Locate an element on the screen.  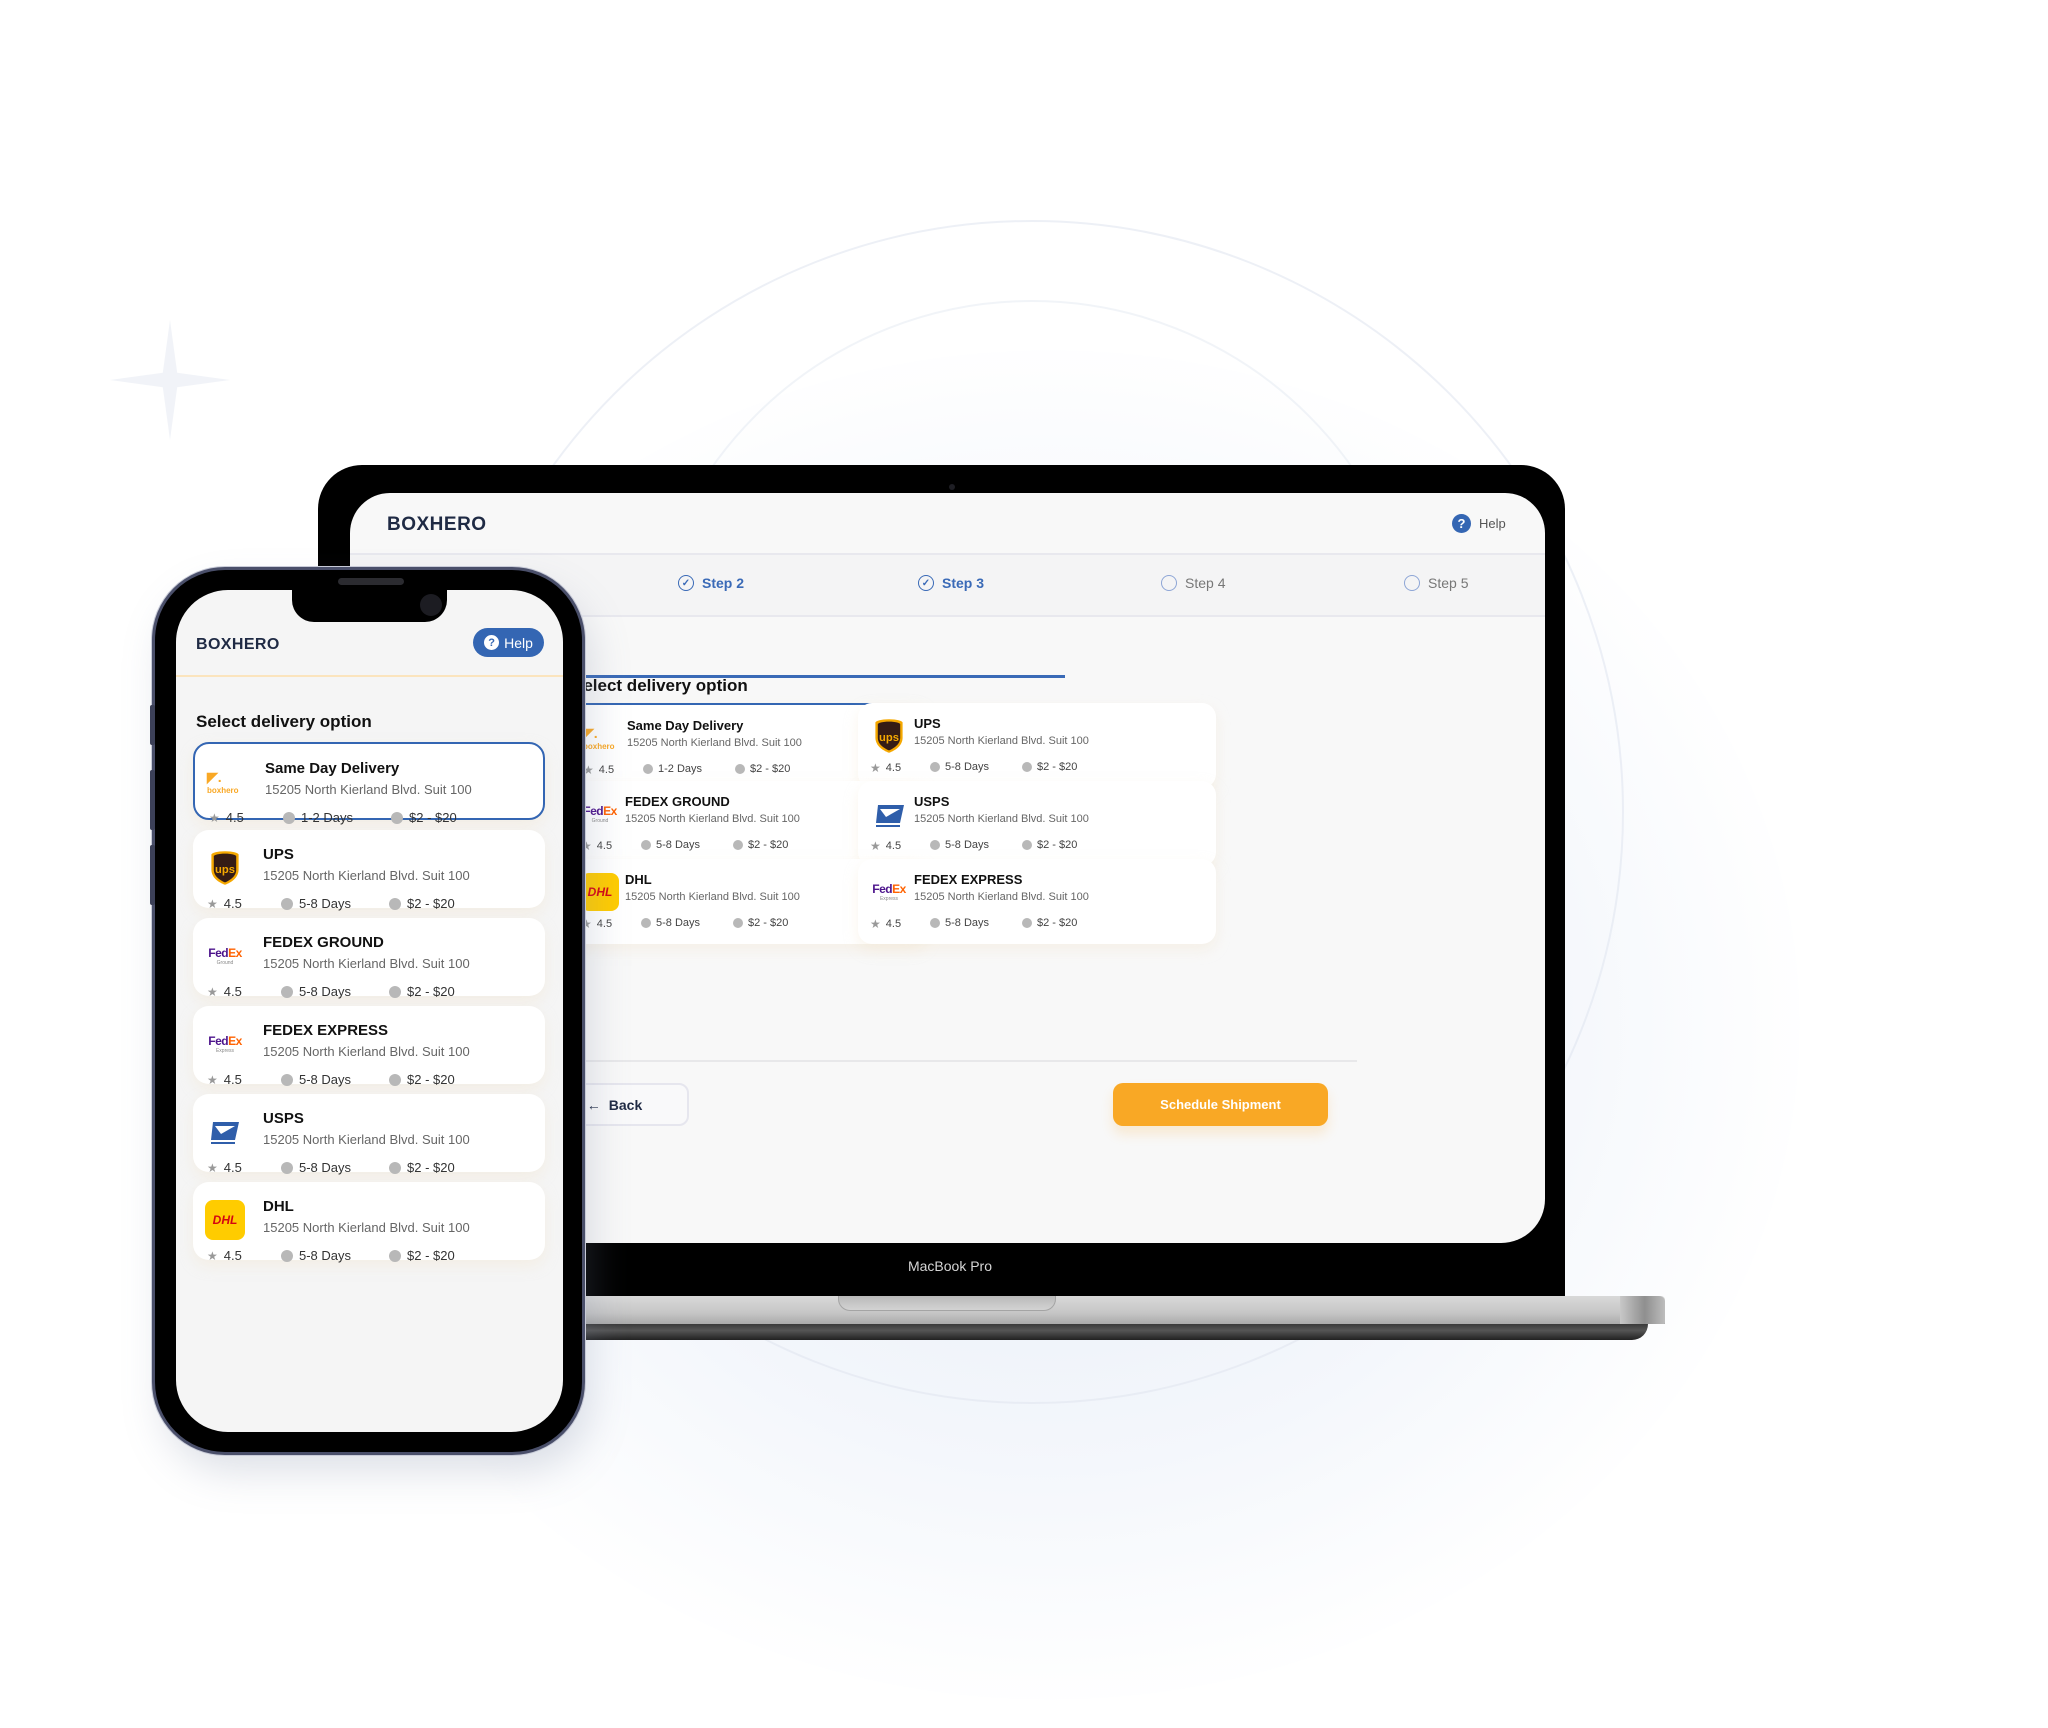
help-icon: ? is located at coordinates (1461, 523).